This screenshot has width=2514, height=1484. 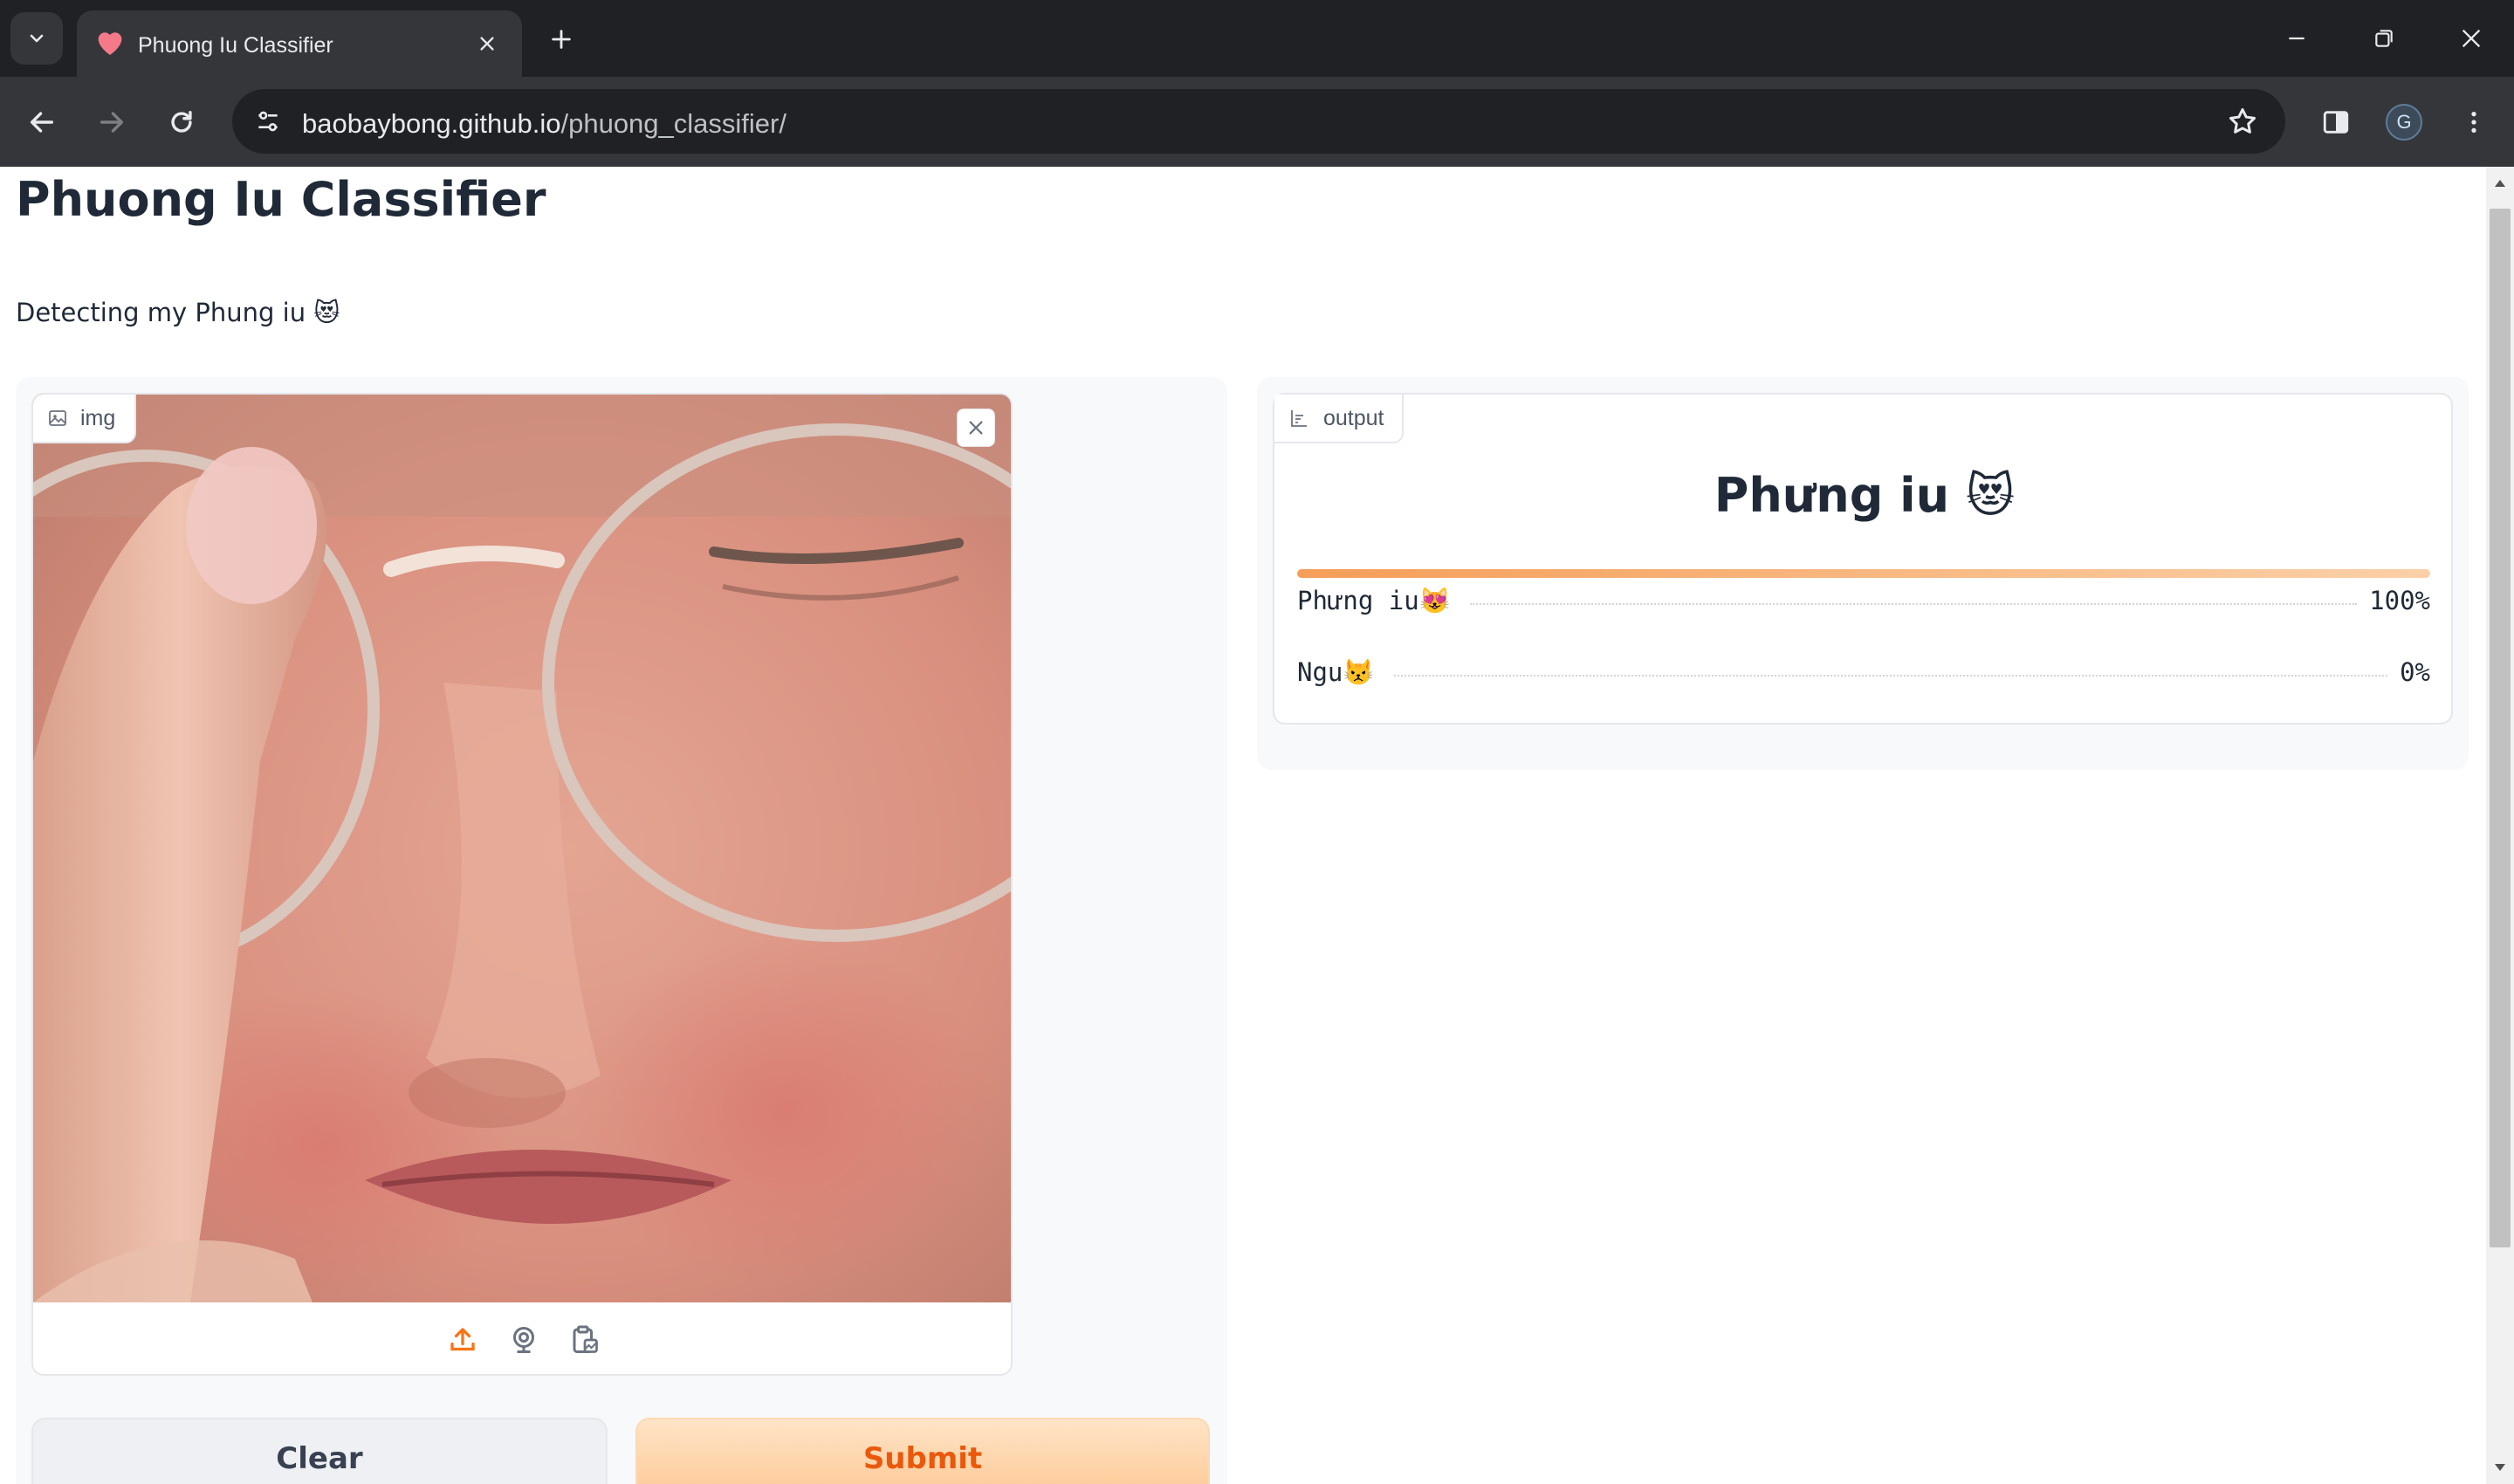 I want to click on clipboard-button, so click(x=584, y=1340).